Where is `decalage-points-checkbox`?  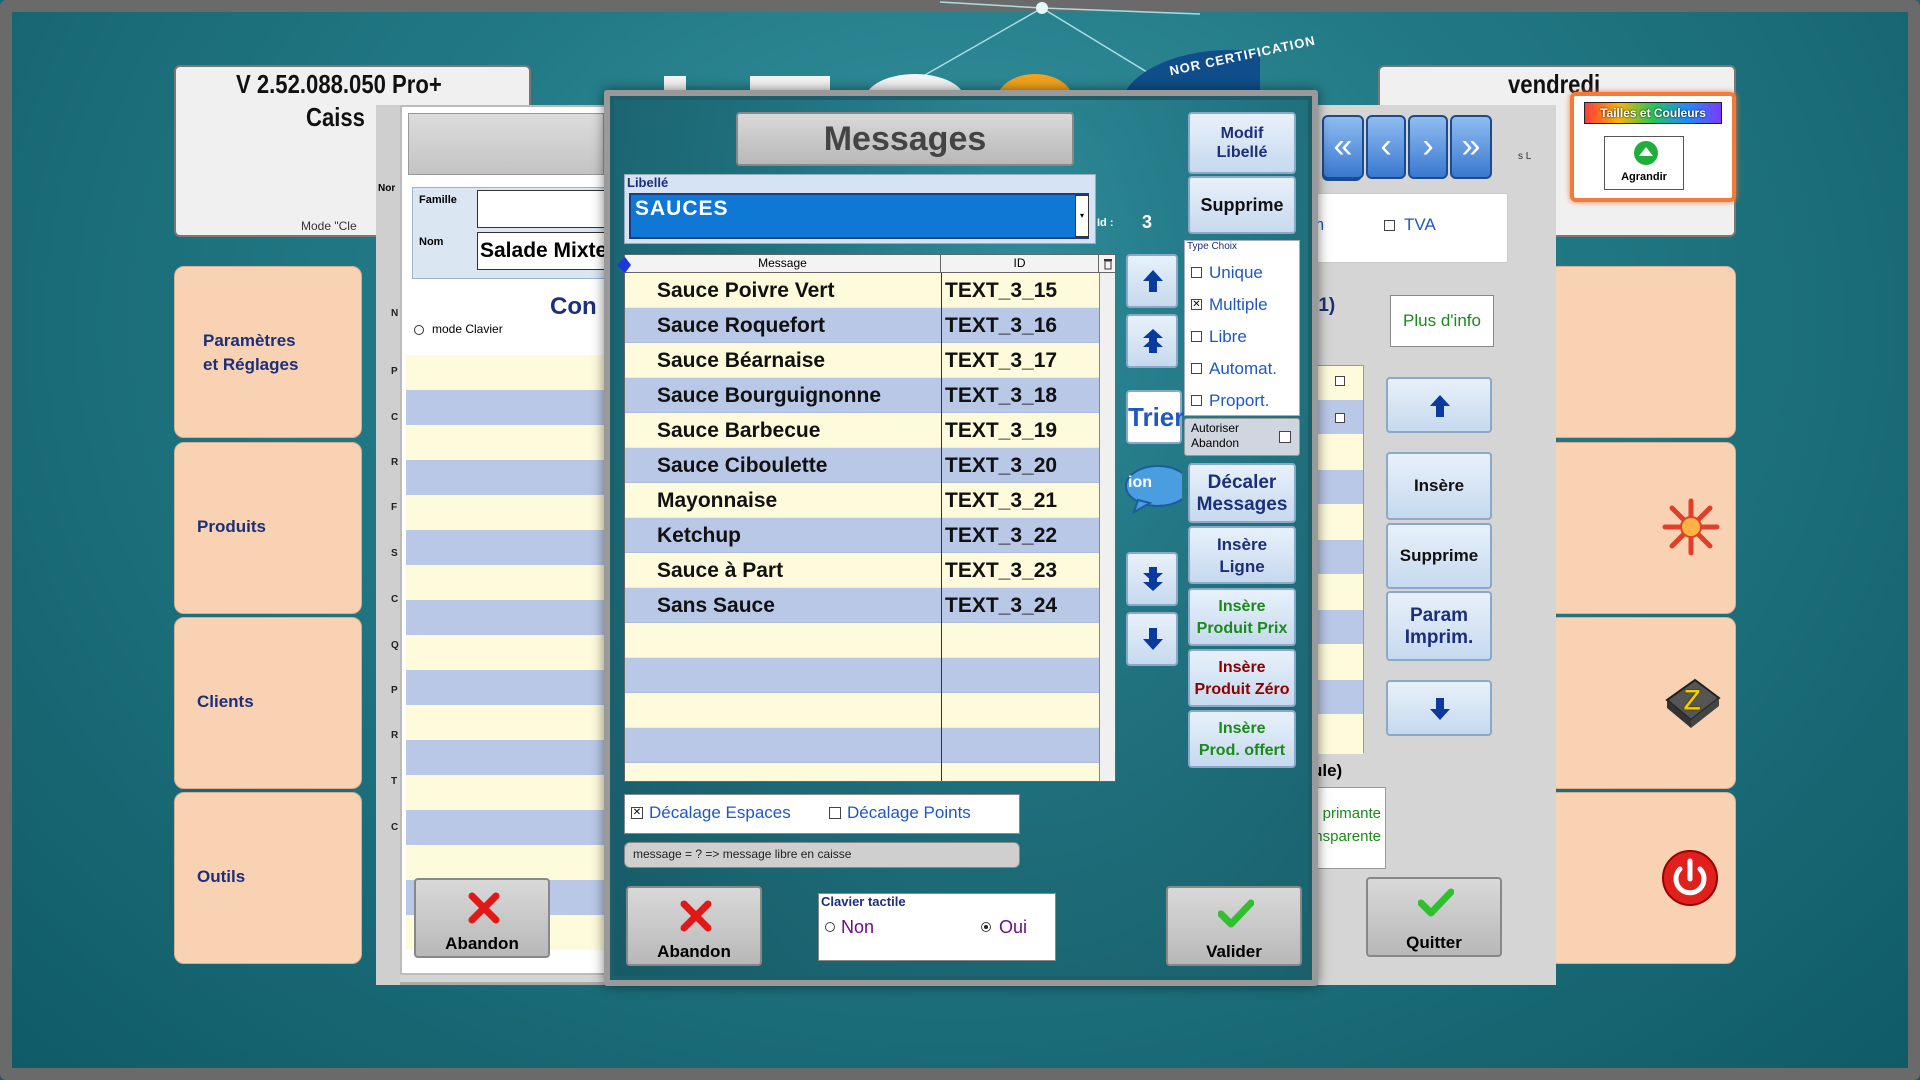 decalage-points-checkbox is located at coordinates (835, 813).